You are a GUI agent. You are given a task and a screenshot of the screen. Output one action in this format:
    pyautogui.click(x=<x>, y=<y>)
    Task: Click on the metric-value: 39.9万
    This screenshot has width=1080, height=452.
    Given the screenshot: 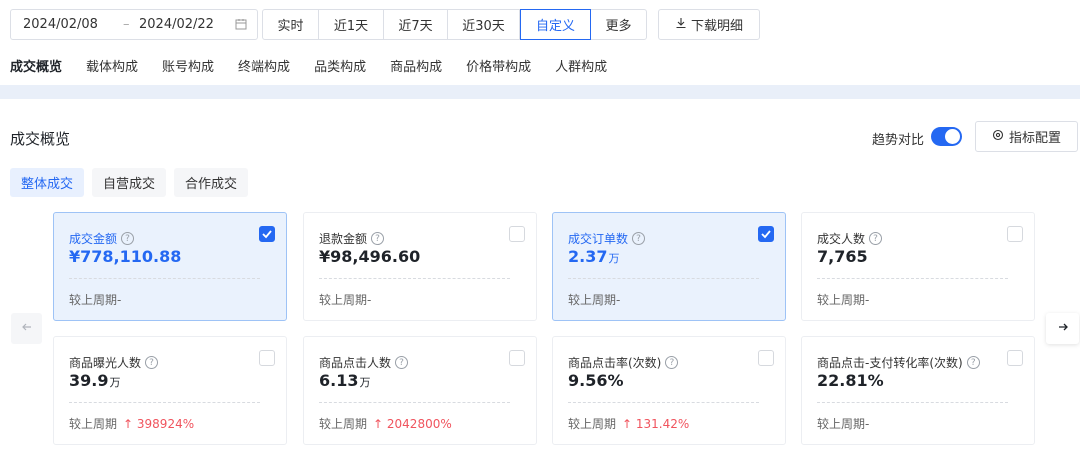 What is the action you would take?
    pyautogui.click(x=94, y=380)
    